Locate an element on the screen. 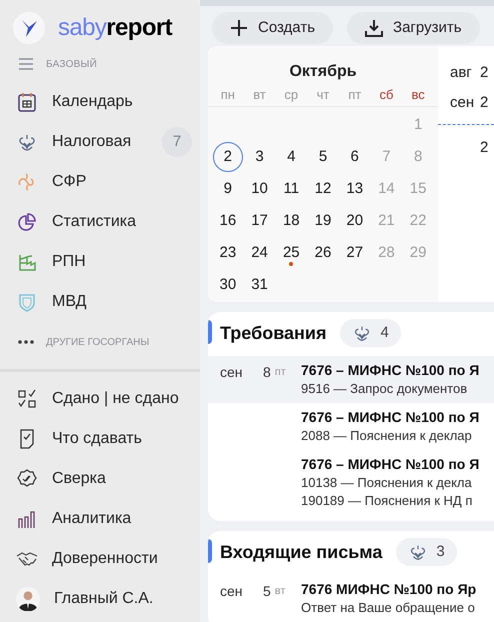 Image resolution: width=494 pixels, height=622 pixels. document-row: сен 8 пт 7676 – МИФНС №100 по Я 9516 — Запрос документов is located at coordinates (351, 379).